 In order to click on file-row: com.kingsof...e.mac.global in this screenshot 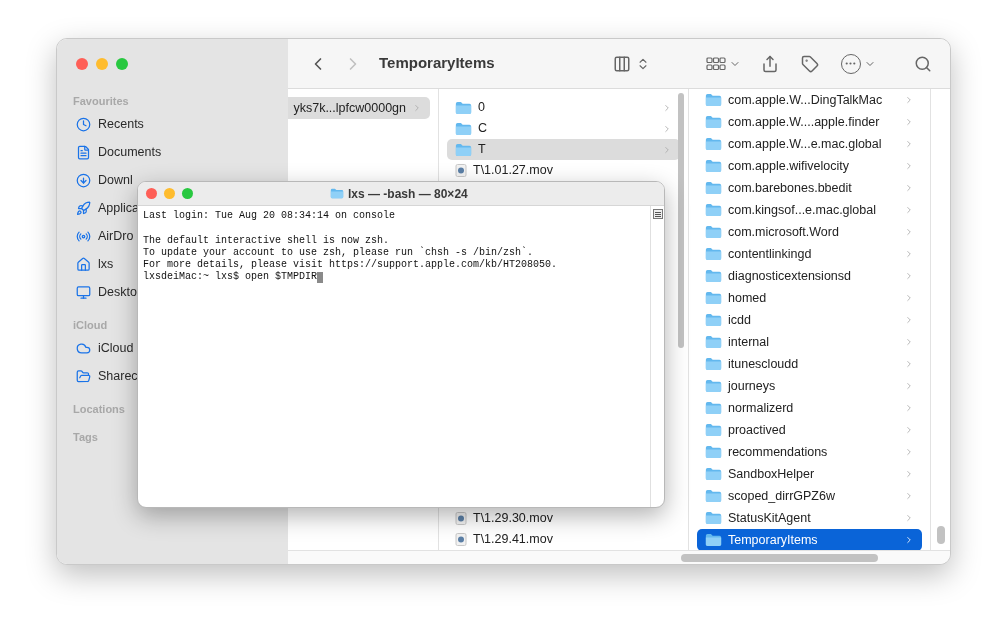, I will do `click(809, 210)`.